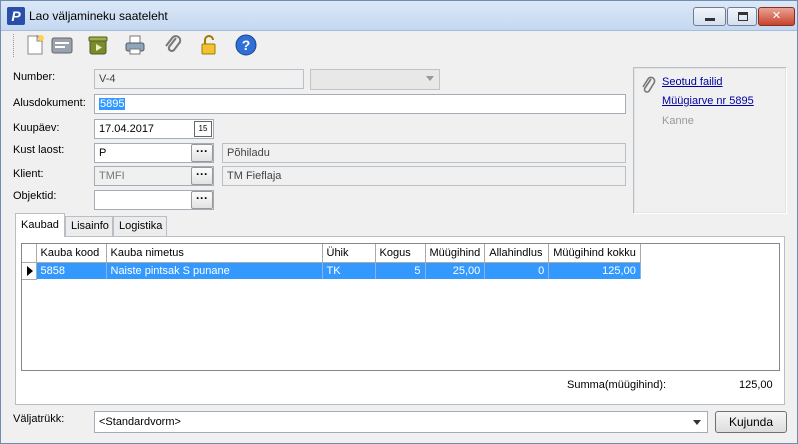 The image size is (798, 444). Describe the element at coordinates (14, 45) in the screenshot. I see `toolbar-grip` at that location.